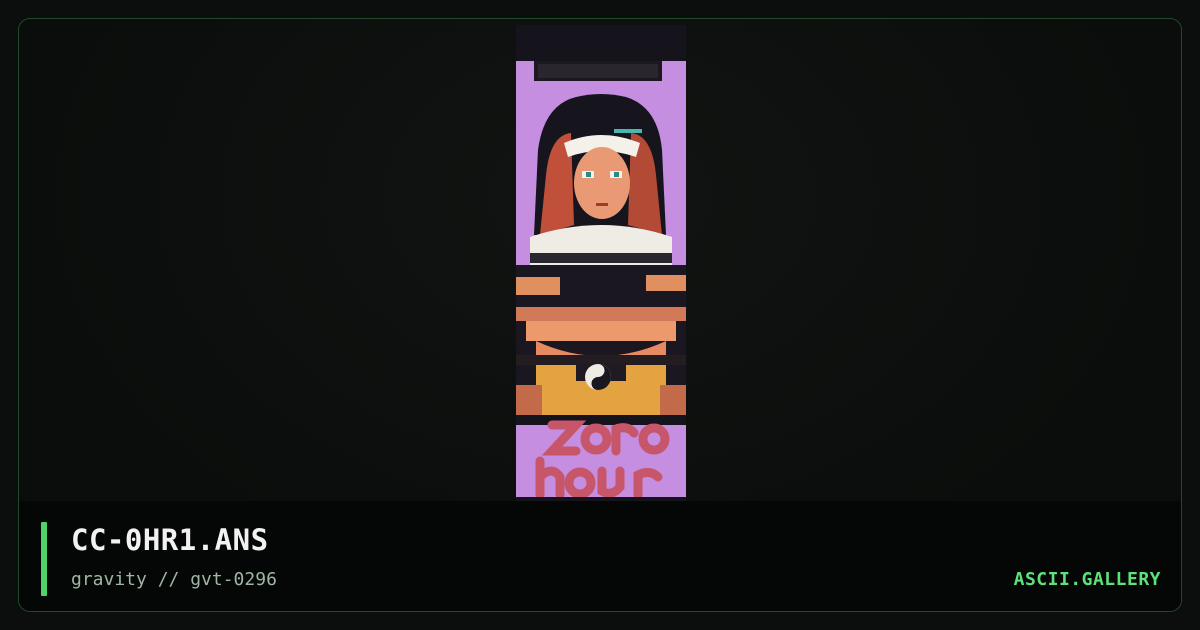  What do you see at coordinates (174, 579) in the screenshot?
I see `artwork-byline: gravity // gvt-0296` at bounding box center [174, 579].